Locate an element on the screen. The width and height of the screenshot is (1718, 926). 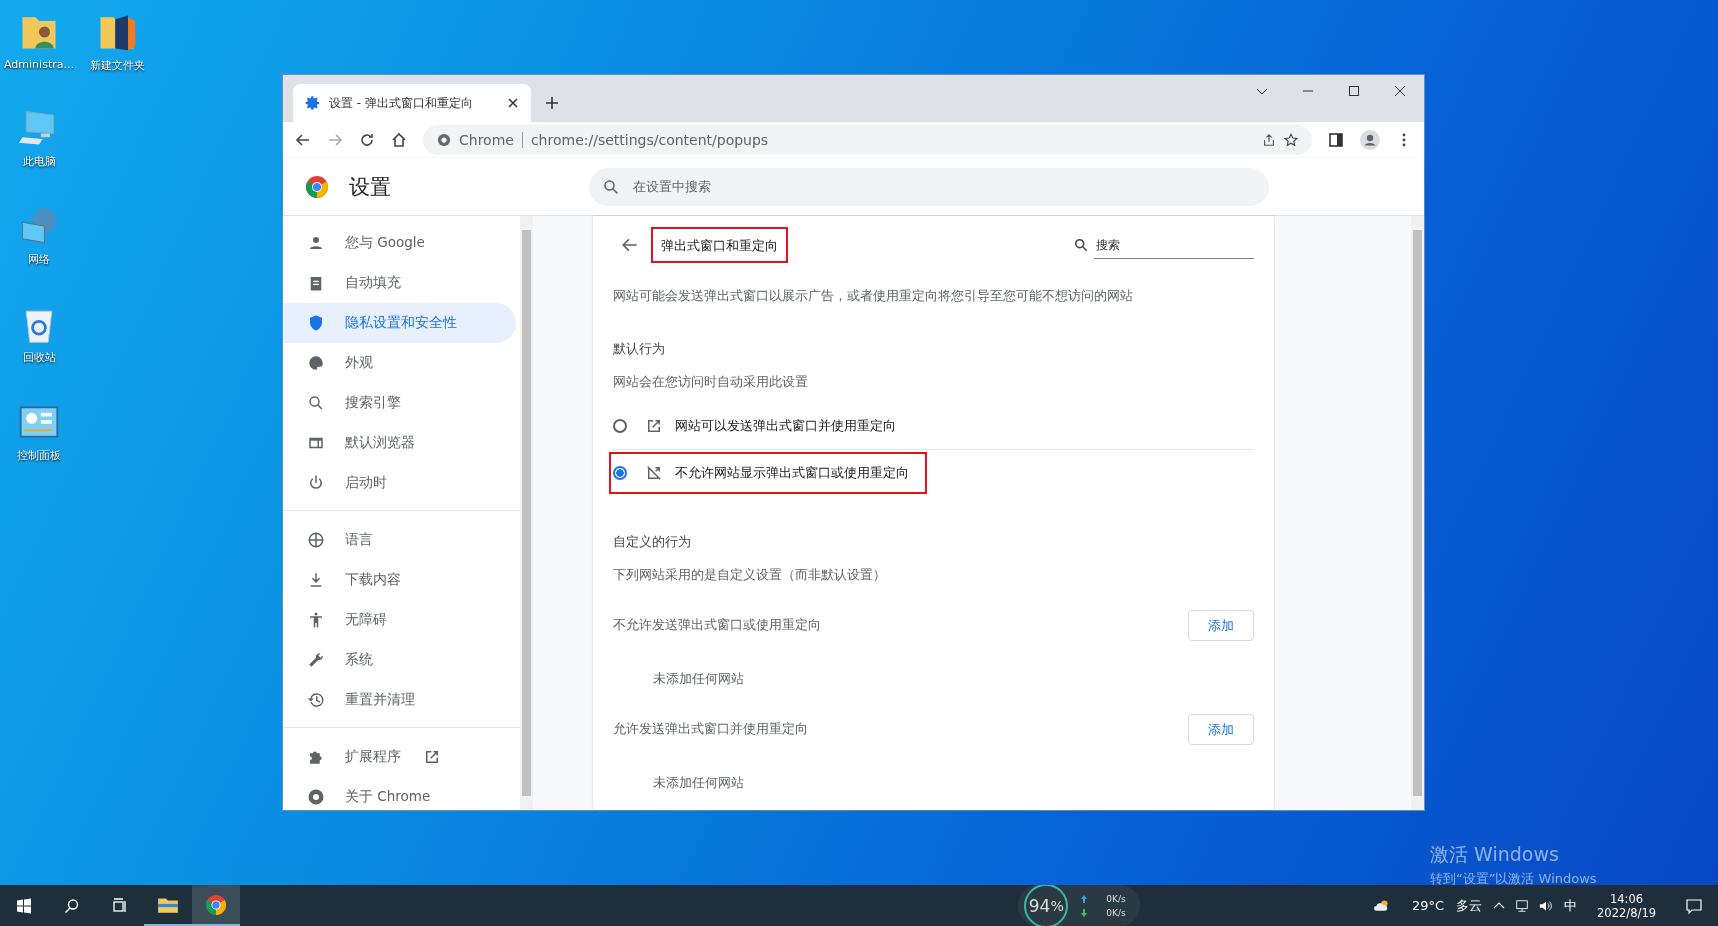
accessibility-icon is located at coordinates (316, 620).